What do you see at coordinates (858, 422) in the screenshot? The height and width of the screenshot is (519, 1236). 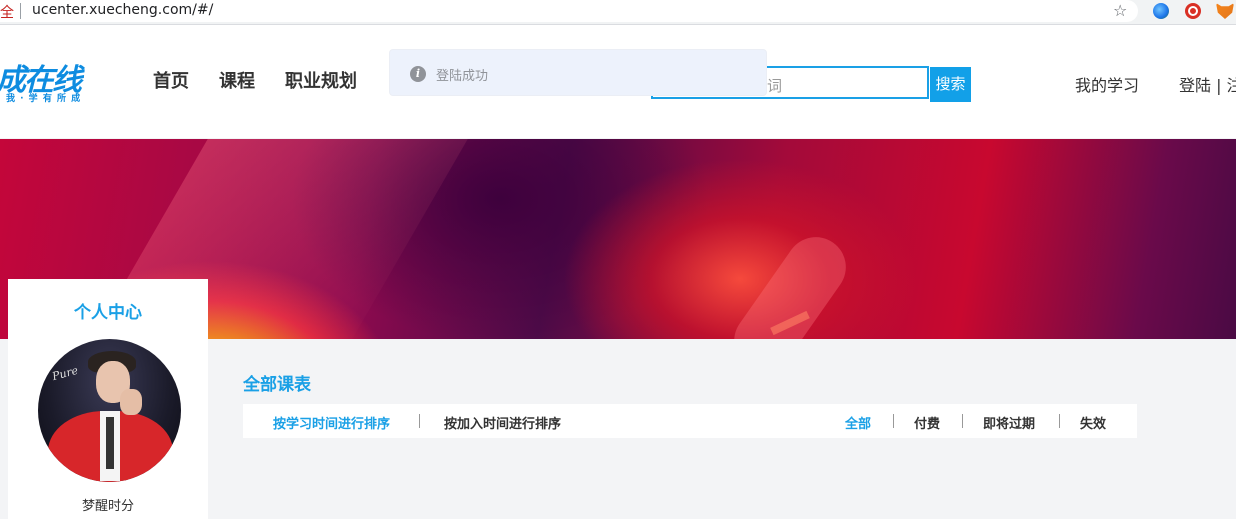 I see `filter-all: 全部` at bounding box center [858, 422].